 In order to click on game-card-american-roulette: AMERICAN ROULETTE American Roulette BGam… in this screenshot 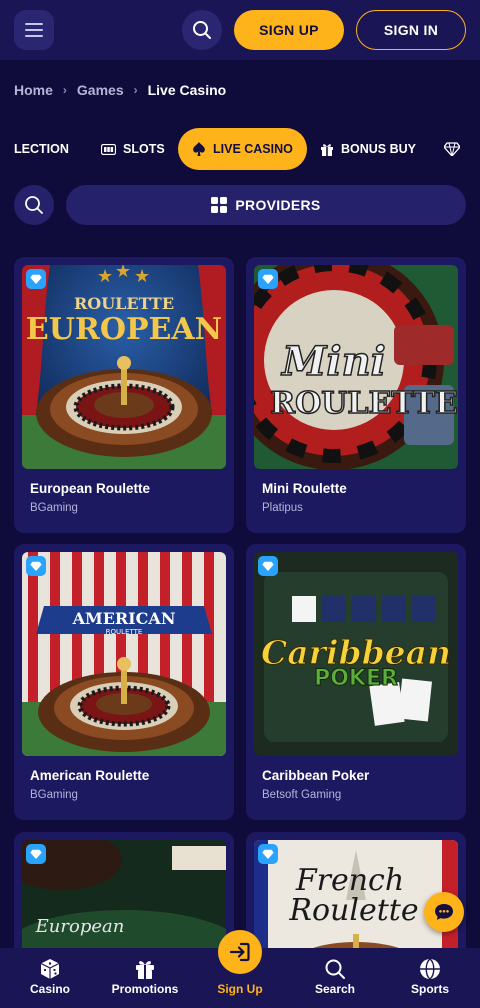, I will do `click(124, 682)`.